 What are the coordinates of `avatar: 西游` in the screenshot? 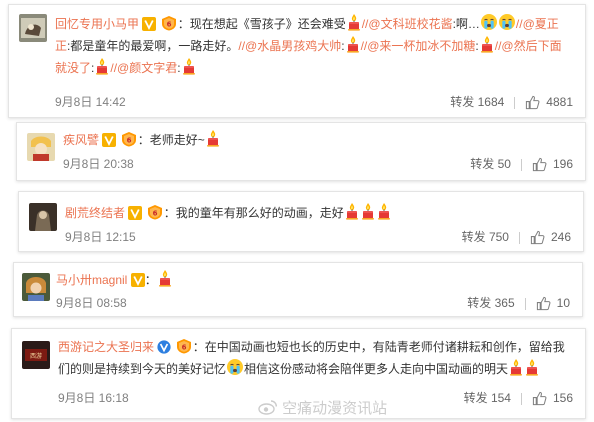 It's located at (36, 355).